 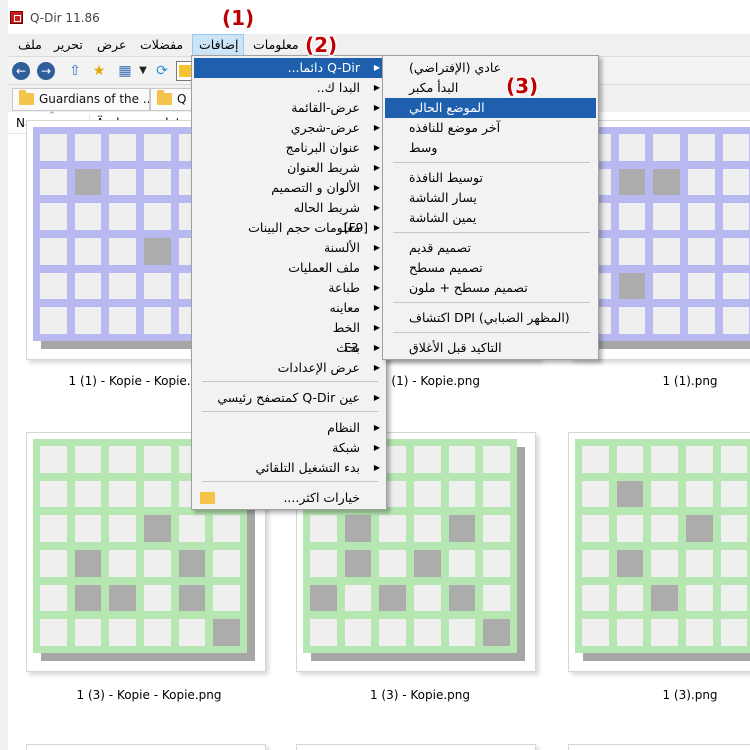 What do you see at coordinates (490, 348) in the screenshot?
I see `submenu-item: التاكيد قبل الأغلاق` at bounding box center [490, 348].